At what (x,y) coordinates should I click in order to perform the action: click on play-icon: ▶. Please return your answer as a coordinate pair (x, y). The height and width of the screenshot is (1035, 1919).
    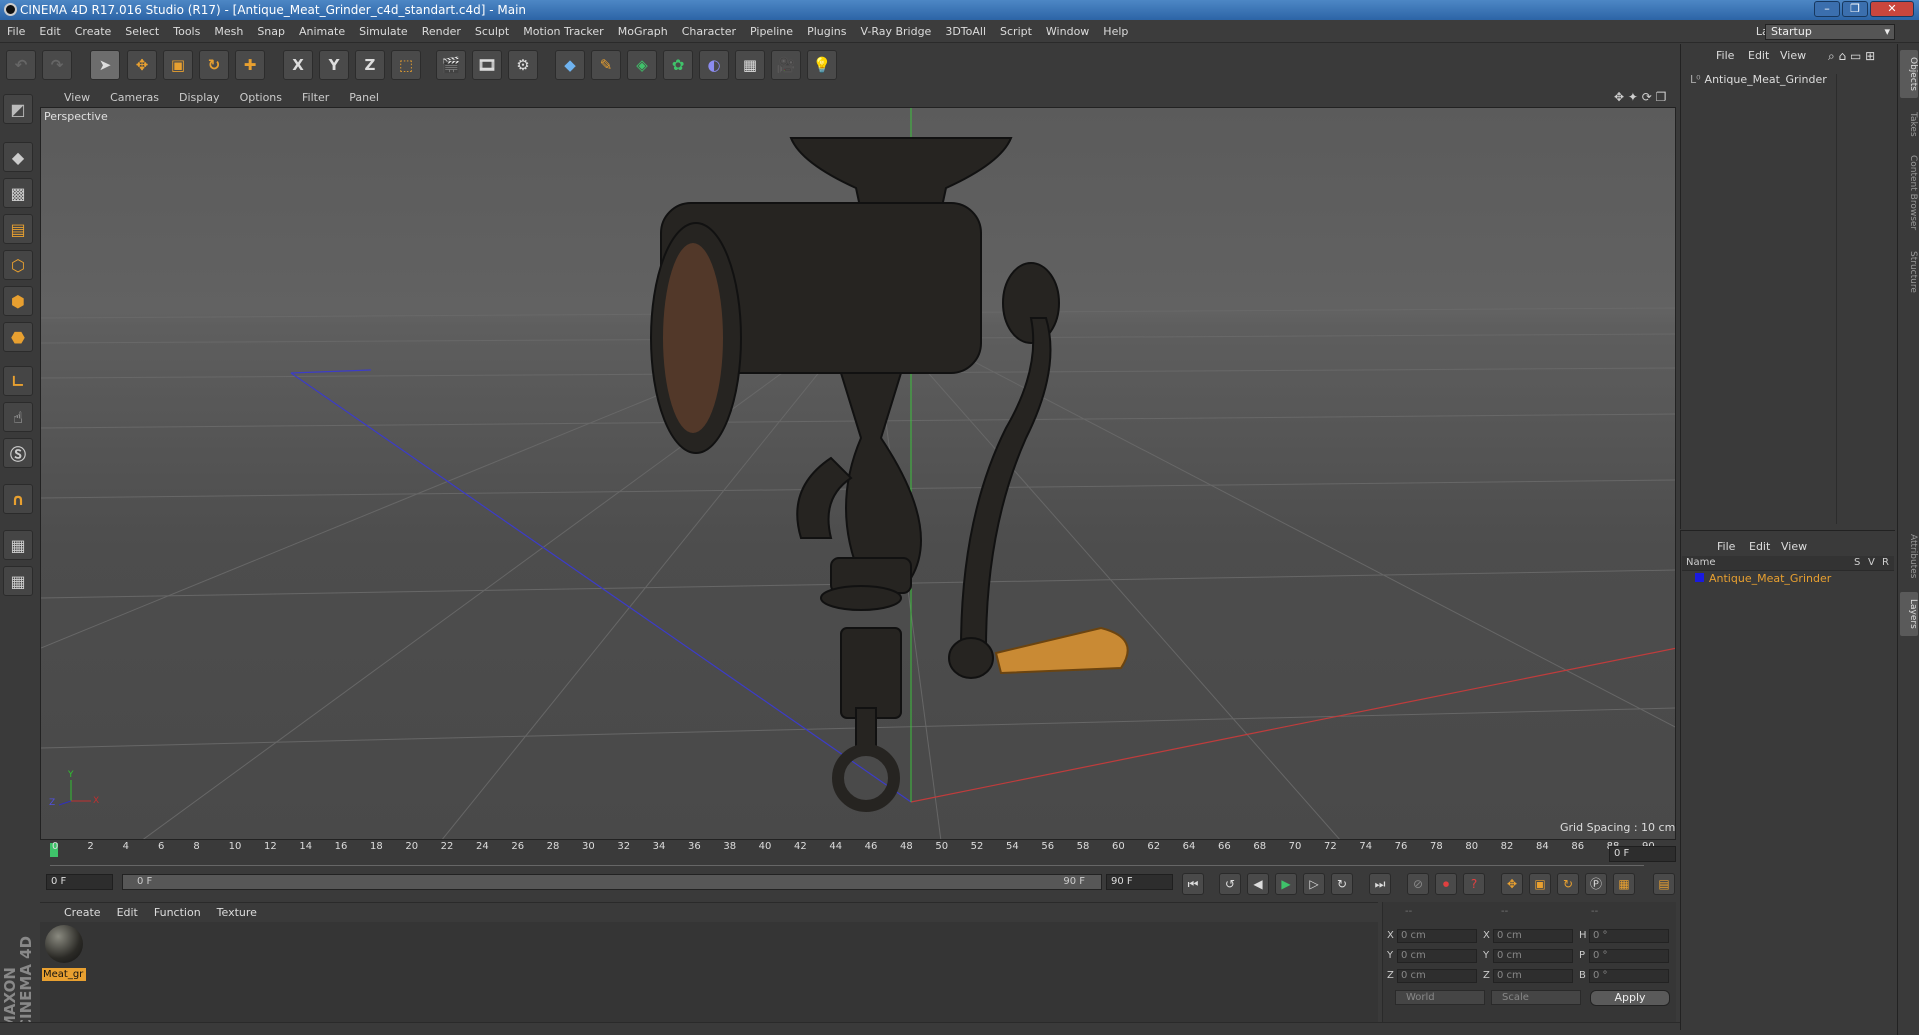
    Looking at the image, I should click on (1286, 884).